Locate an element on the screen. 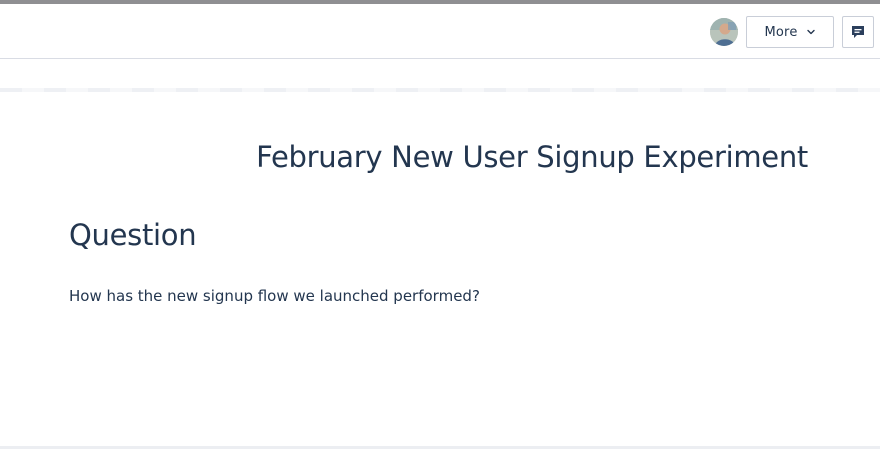 This screenshot has width=880, height=476. more-button-label: More is located at coordinates (781, 32).